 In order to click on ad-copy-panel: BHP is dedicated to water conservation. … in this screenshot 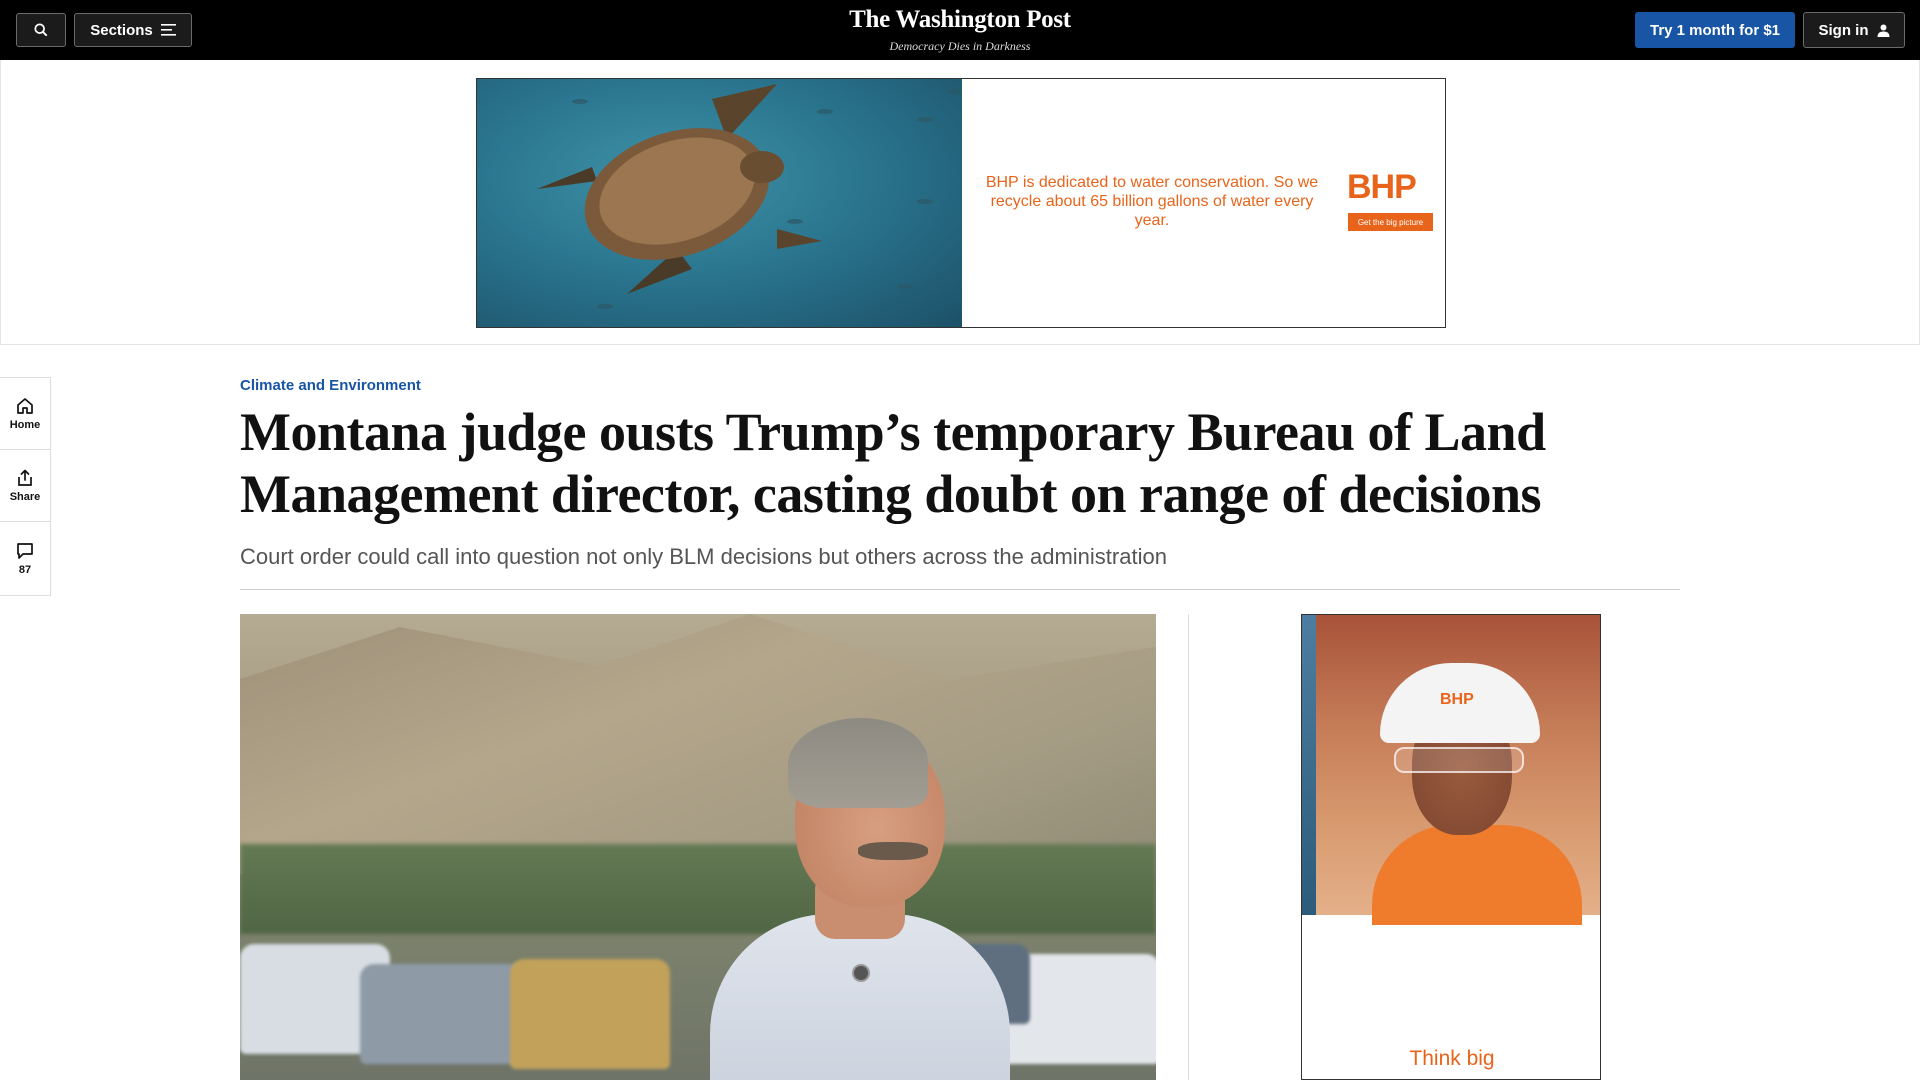, I will do `click(1203, 203)`.